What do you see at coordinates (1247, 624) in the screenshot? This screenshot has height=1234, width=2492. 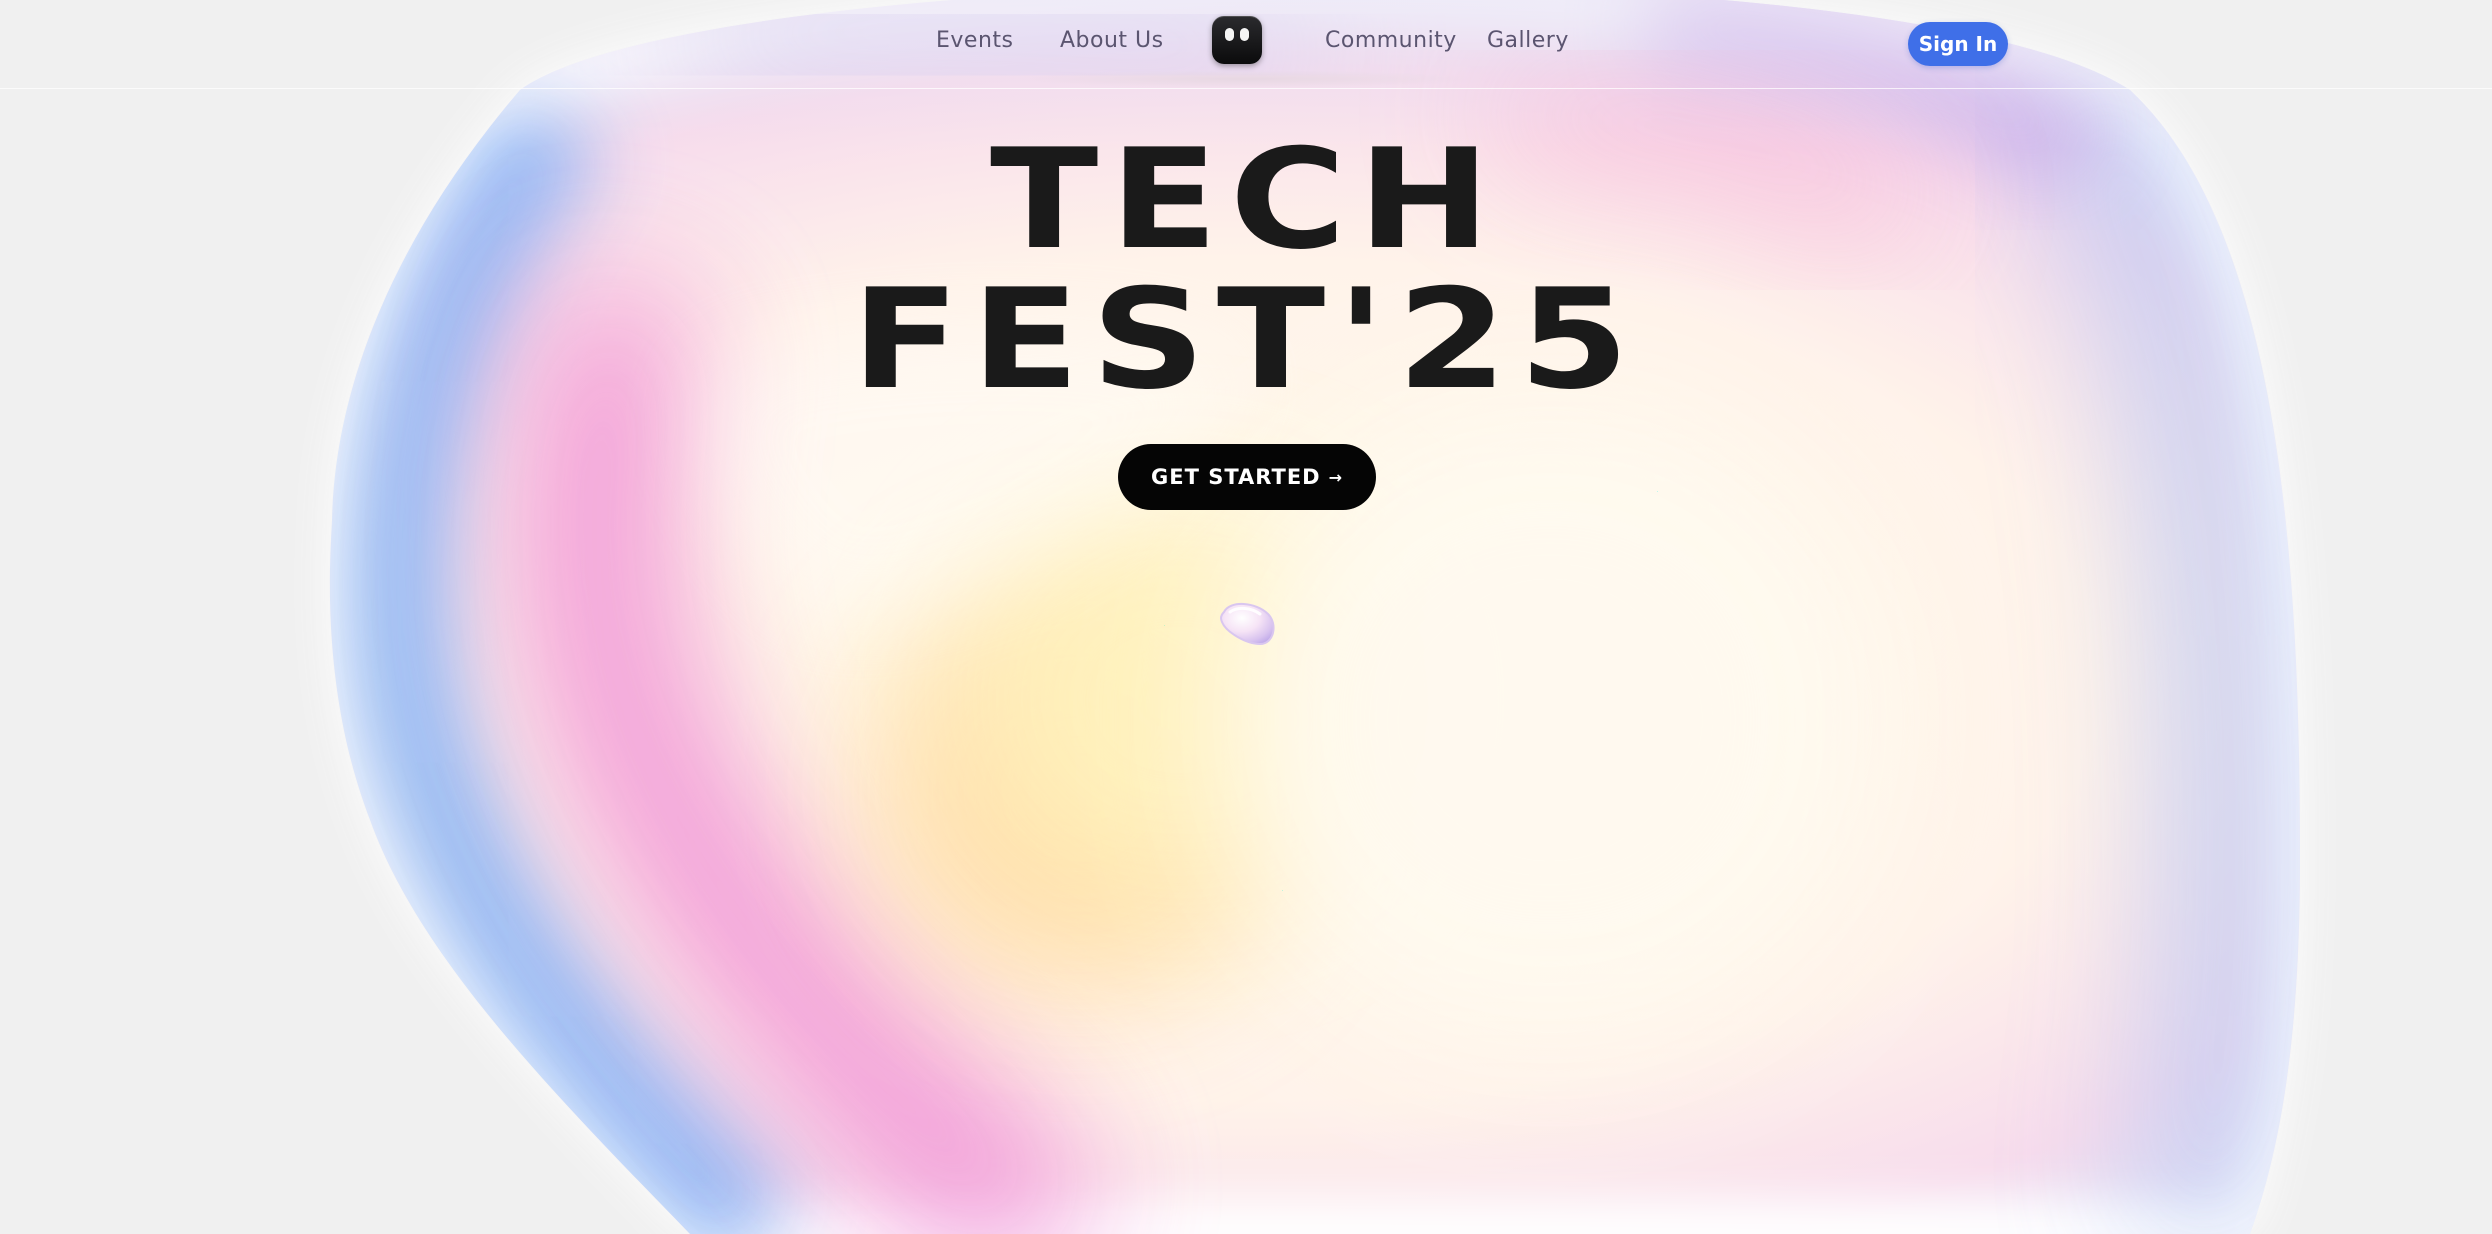 I see `glass-pebble-icon` at bounding box center [1247, 624].